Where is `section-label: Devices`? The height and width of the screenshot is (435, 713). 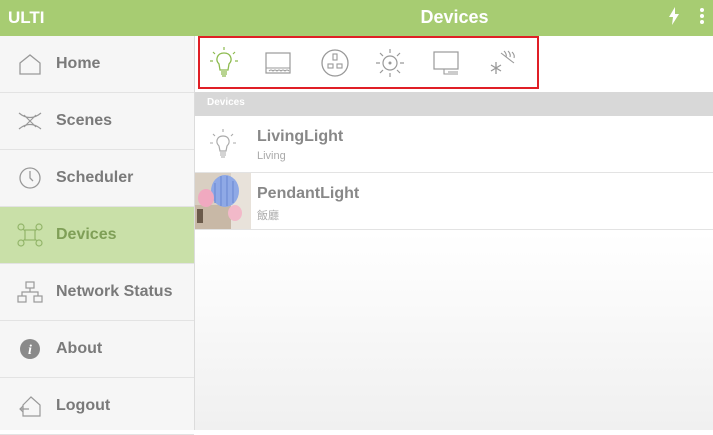
section-label: Devices is located at coordinates (226, 102).